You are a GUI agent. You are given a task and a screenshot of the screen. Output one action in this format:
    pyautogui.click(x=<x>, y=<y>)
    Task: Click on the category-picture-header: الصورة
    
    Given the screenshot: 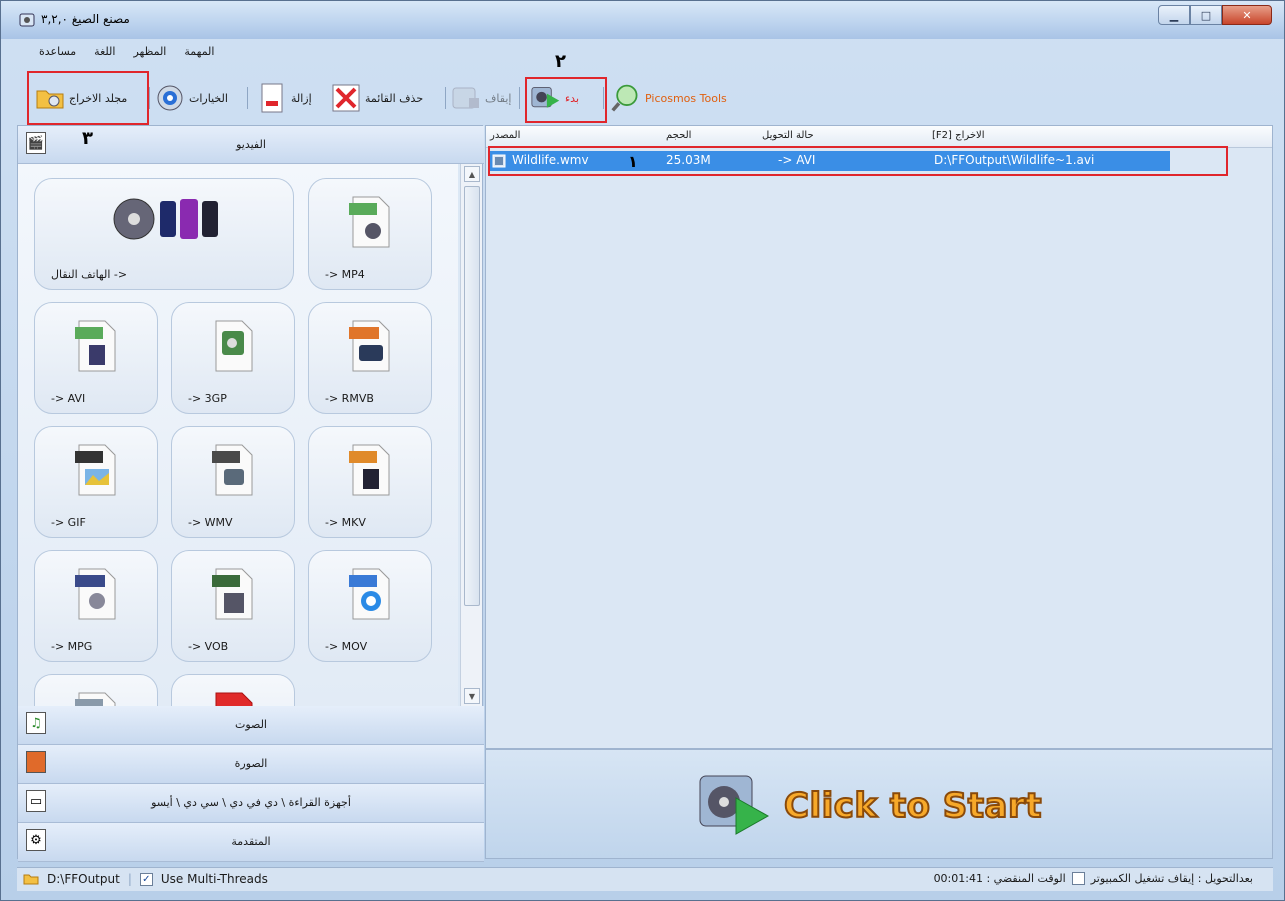 What is the action you would take?
    pyautogui.click(x=251, y=764)
    